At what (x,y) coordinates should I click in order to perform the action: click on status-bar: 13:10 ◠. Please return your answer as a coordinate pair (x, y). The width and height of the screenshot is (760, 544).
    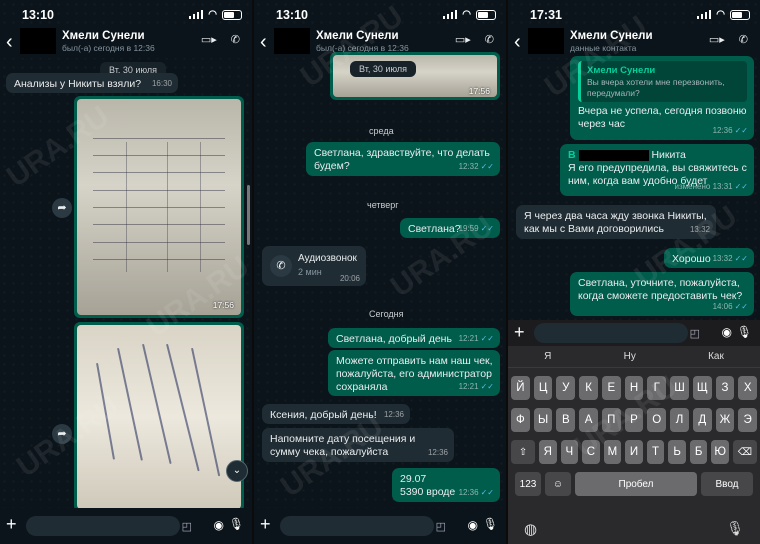
    Looking at the image, I should click on (126, 14).